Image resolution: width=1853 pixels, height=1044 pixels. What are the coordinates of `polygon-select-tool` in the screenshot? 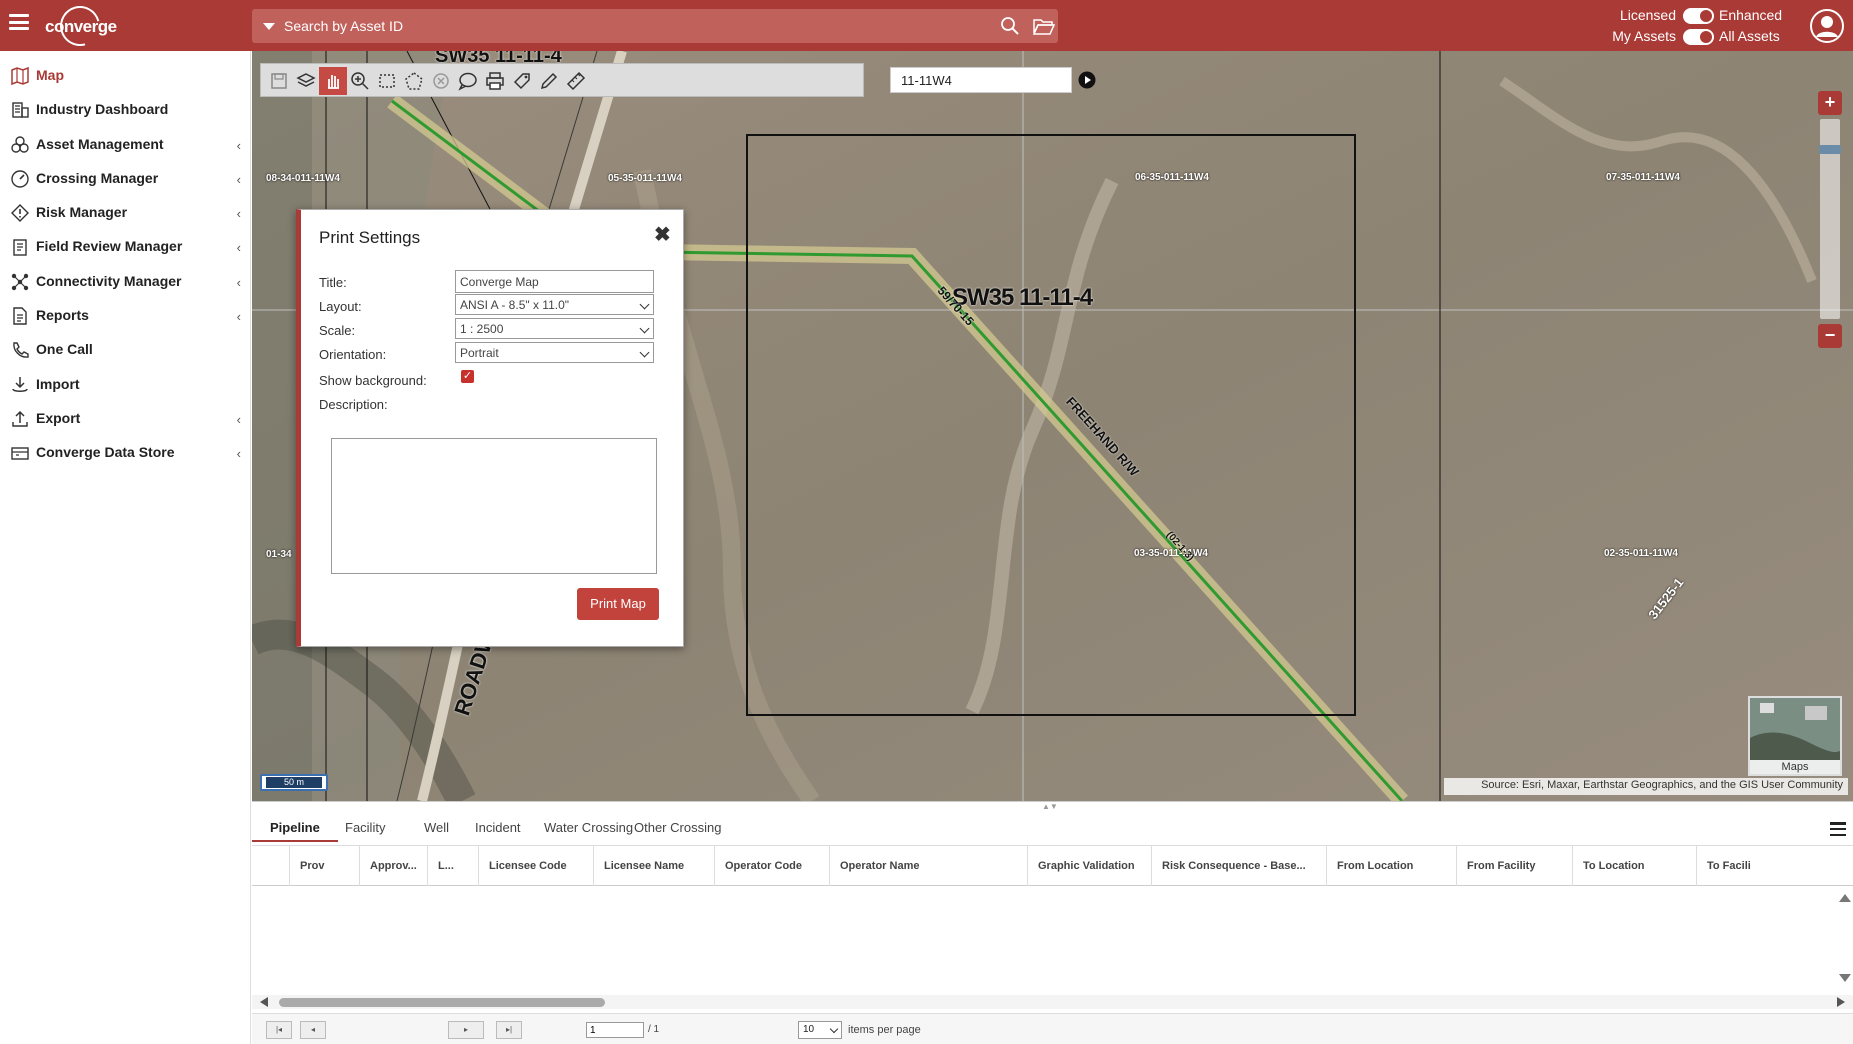 It's located at (414, 81).